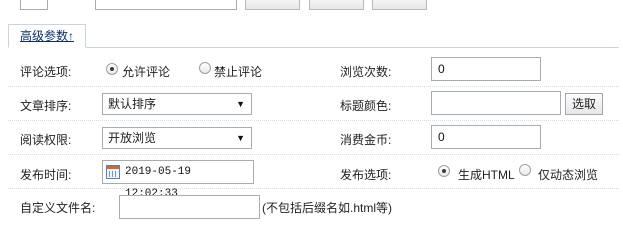 The image size is (623, 240). Describe the element at coordinates (46, 106) in the screenshot. I see `sort-label: 文章排序:` at that location.